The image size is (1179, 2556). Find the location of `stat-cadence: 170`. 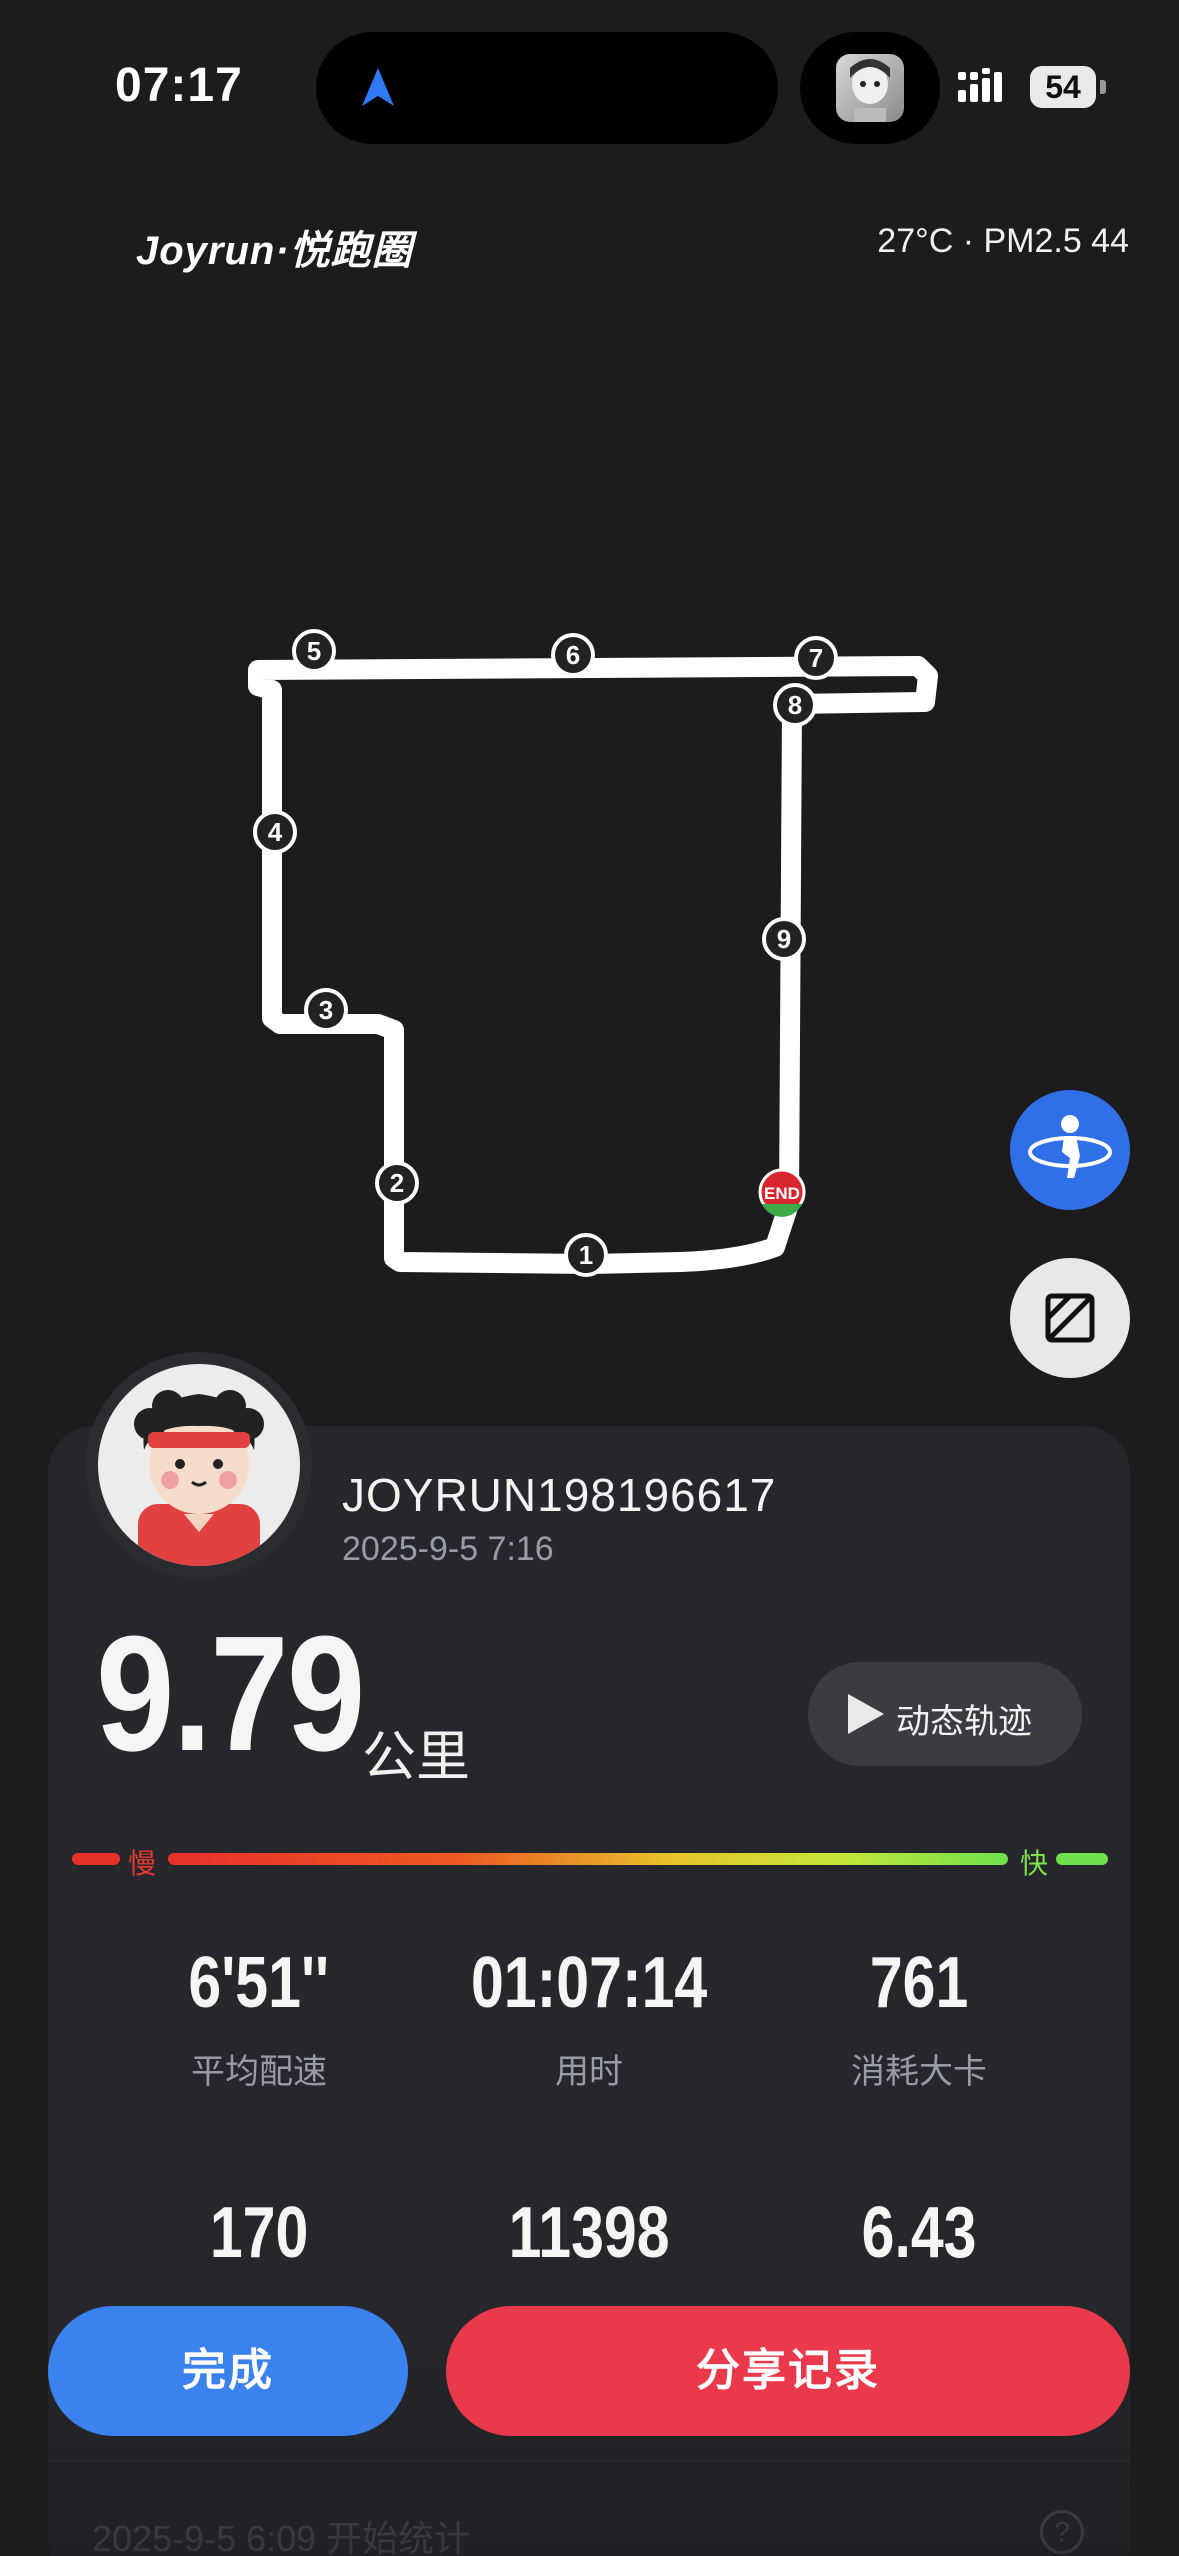

stat-cadence: 170 is located at coordinates (259, 2233).